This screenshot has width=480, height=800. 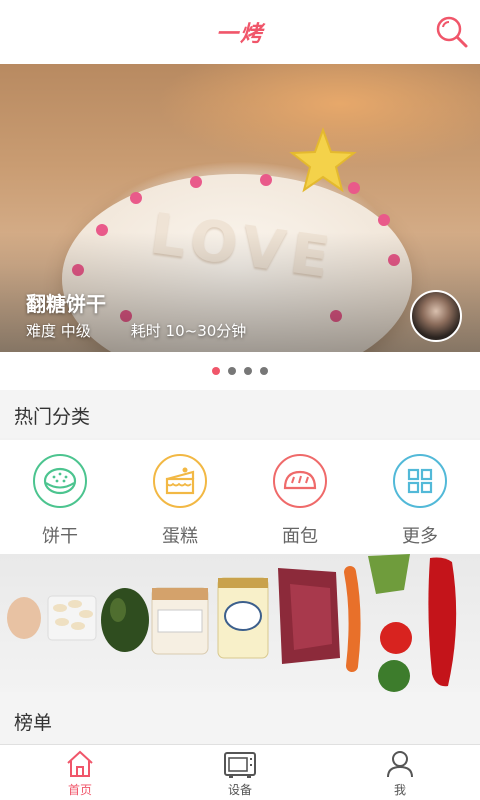 I want to click on category-cookie: 饼干, so click(x=60, y=497).